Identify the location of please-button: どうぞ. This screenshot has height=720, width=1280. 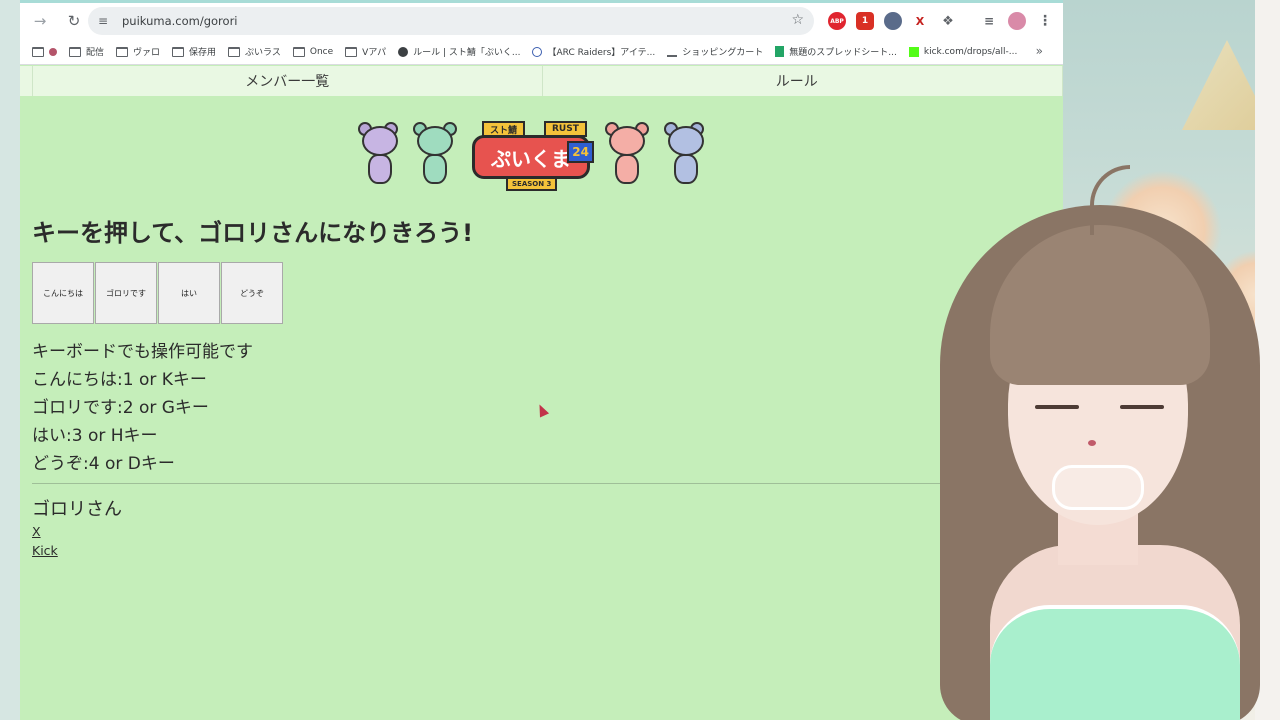
(252, 293).